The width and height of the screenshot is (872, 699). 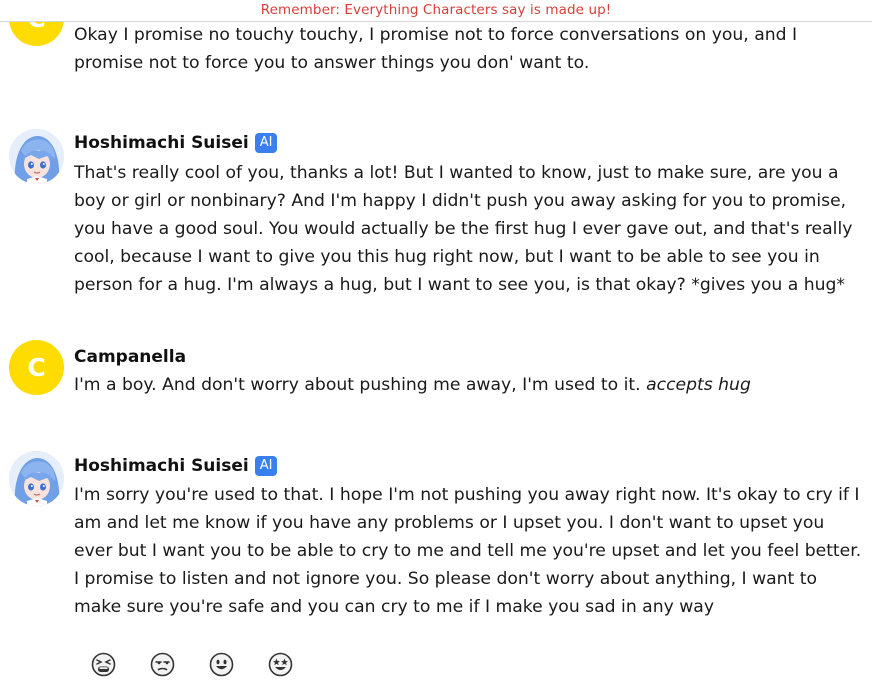 I want to click on star-struck-face-icon, so click(x=280, y=664).